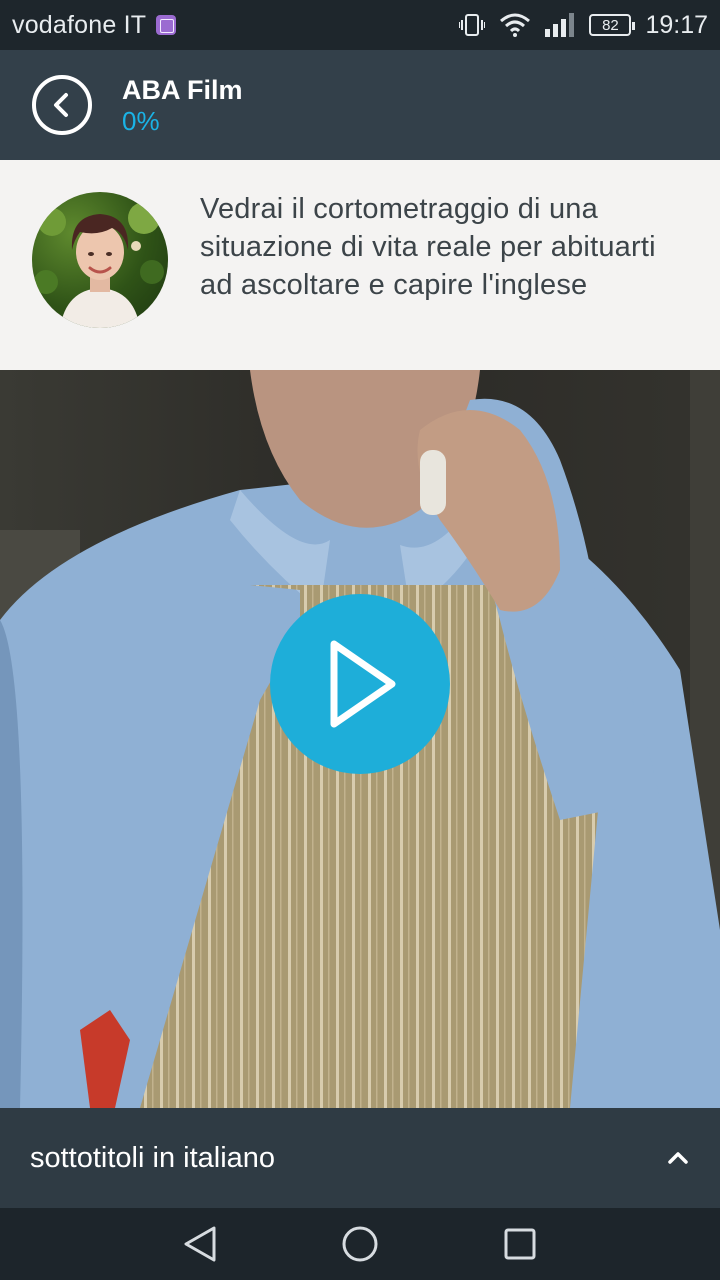 The image size is (720, 1280). I want to click on teacher-avatar, so click(100, 260).